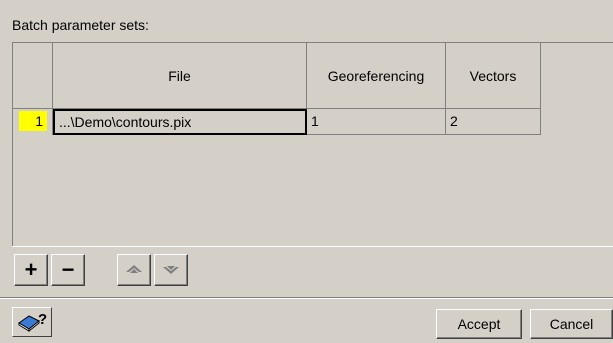  I want to click on move-up-icon, so click(134, 269).